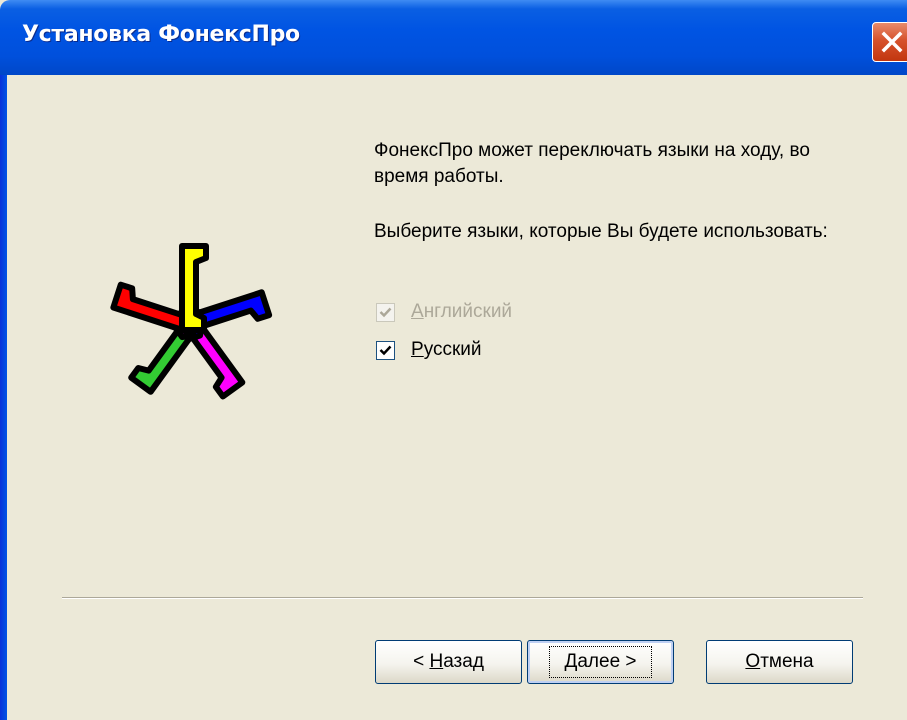  What do you see at coordinates (462, 311) in the screenshot?
I see `english-label: Английский` at bounding box center [462, 311].